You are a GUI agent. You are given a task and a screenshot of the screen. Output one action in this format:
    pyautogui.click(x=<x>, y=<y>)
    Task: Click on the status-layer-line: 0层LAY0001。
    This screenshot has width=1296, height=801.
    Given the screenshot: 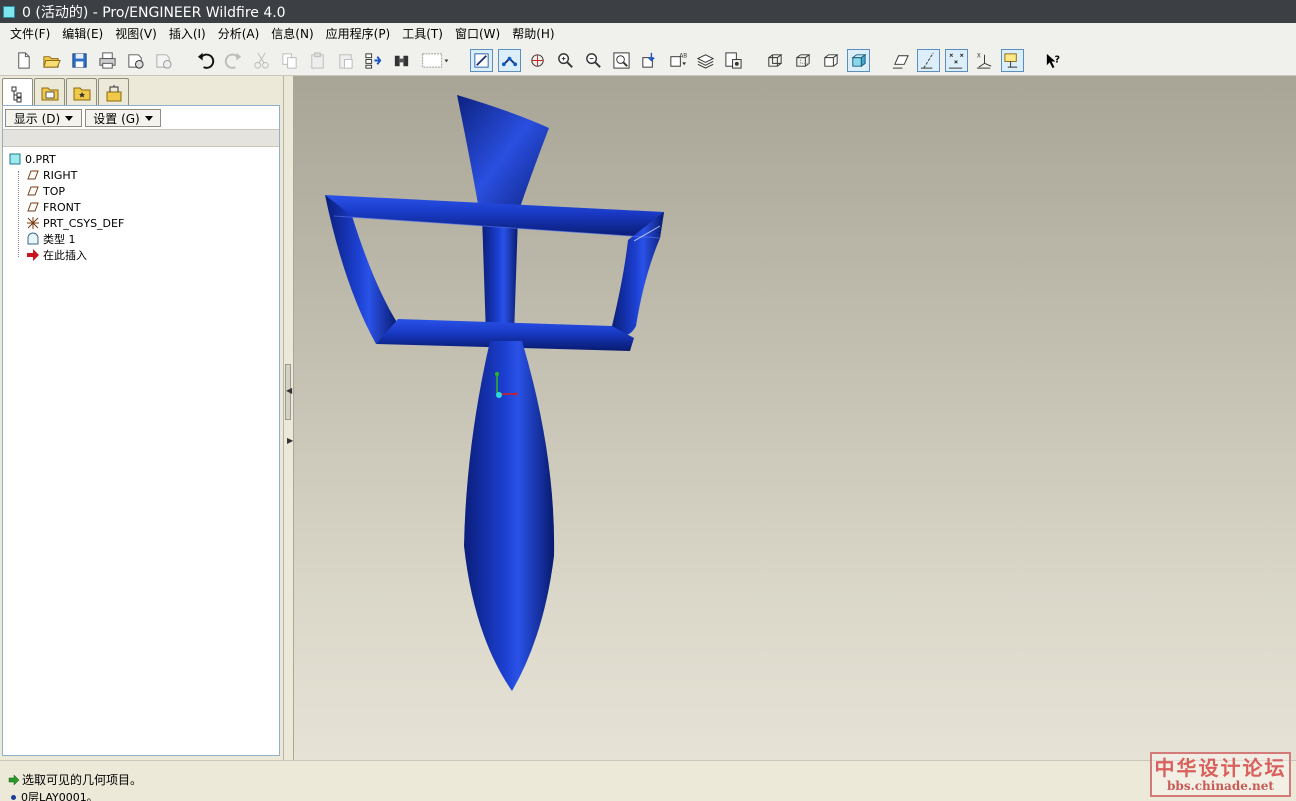 What is the action you would take?
    pyautogui.click(x=53, y=795)
    